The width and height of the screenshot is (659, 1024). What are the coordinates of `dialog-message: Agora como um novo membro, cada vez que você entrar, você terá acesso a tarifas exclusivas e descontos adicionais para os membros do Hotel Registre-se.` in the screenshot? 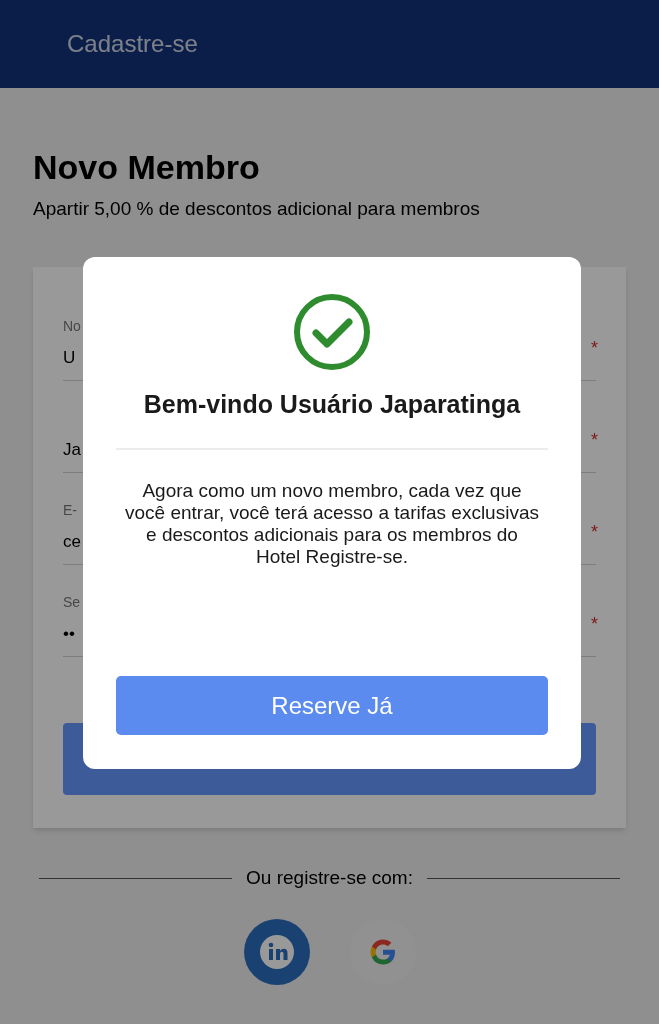 It's located at (332, 523).